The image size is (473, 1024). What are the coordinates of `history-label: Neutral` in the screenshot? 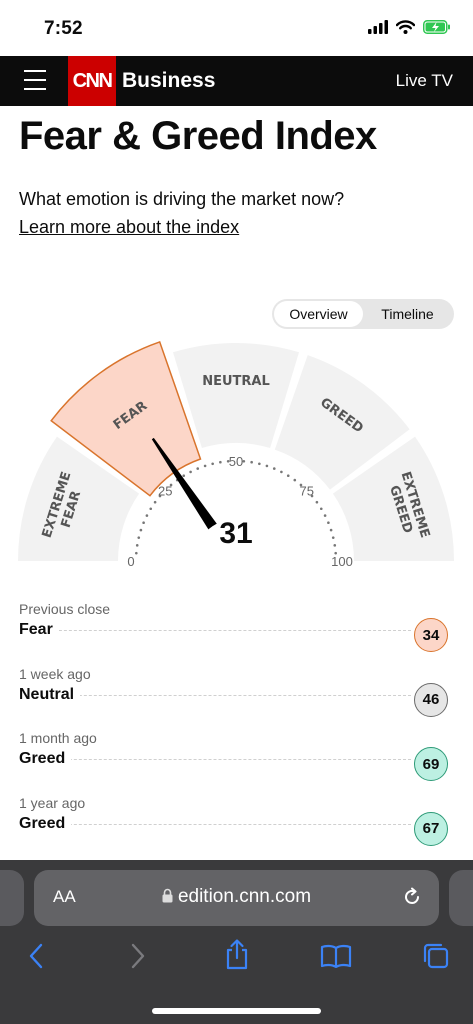 It's located at (50, 694).